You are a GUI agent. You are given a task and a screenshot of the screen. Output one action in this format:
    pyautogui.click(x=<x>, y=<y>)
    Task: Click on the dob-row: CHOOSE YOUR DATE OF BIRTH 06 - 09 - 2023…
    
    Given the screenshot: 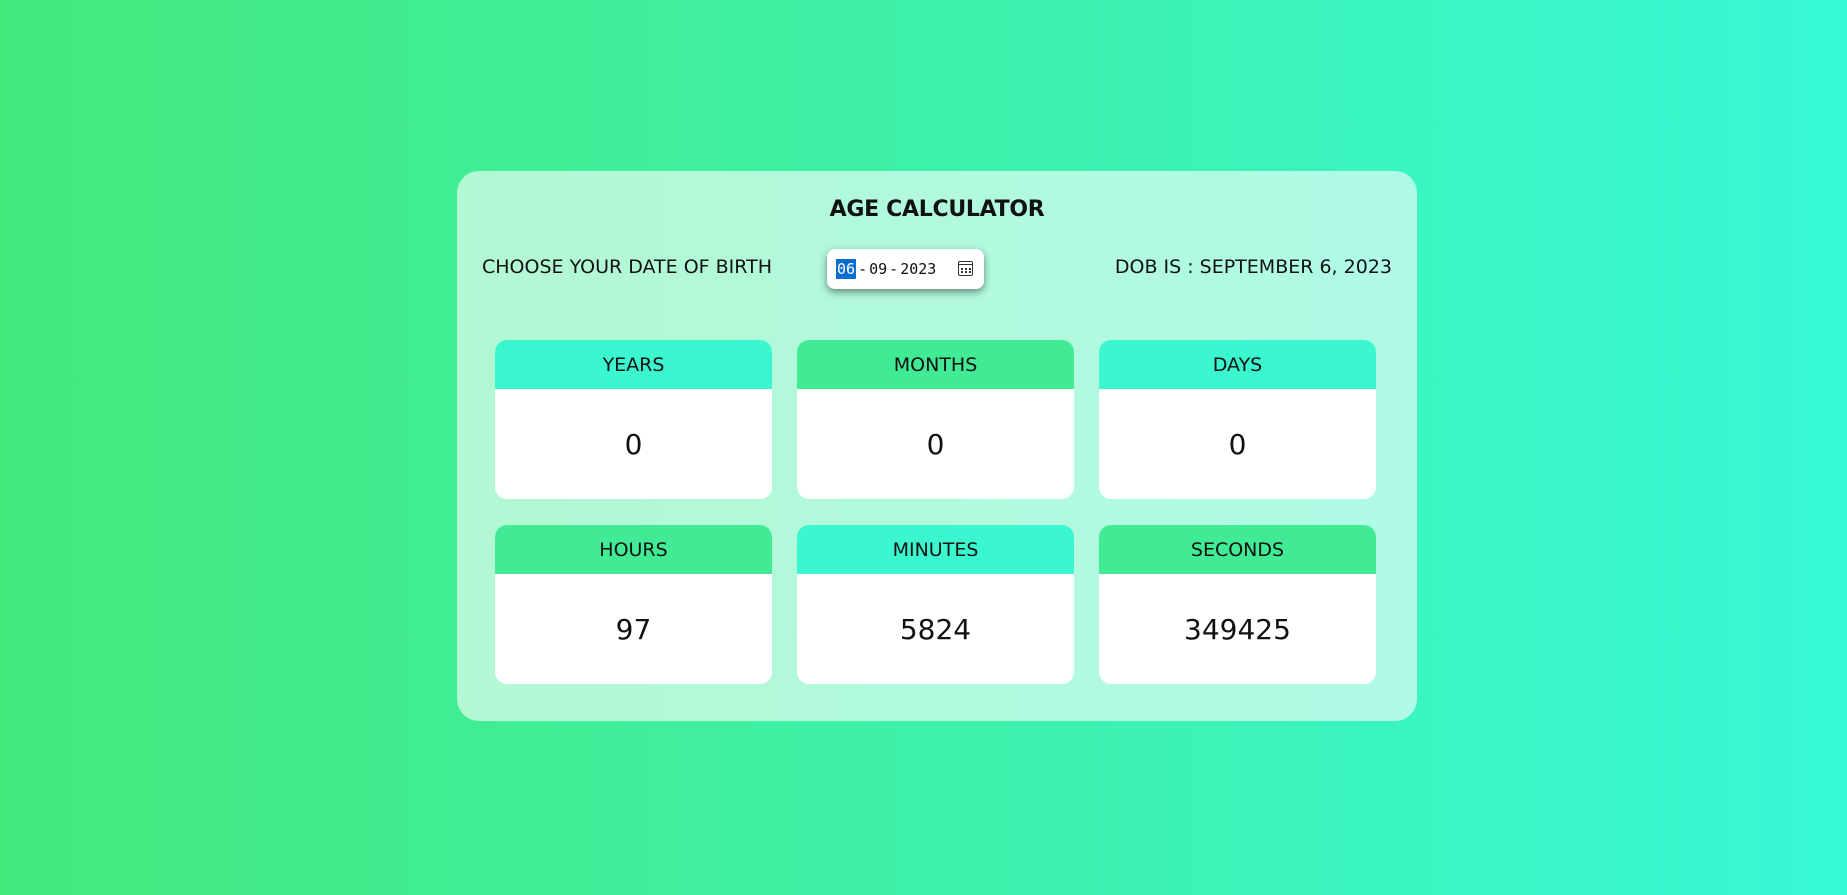 What is the action you would take?
    pyautogui.click(x=937, y=269)
    